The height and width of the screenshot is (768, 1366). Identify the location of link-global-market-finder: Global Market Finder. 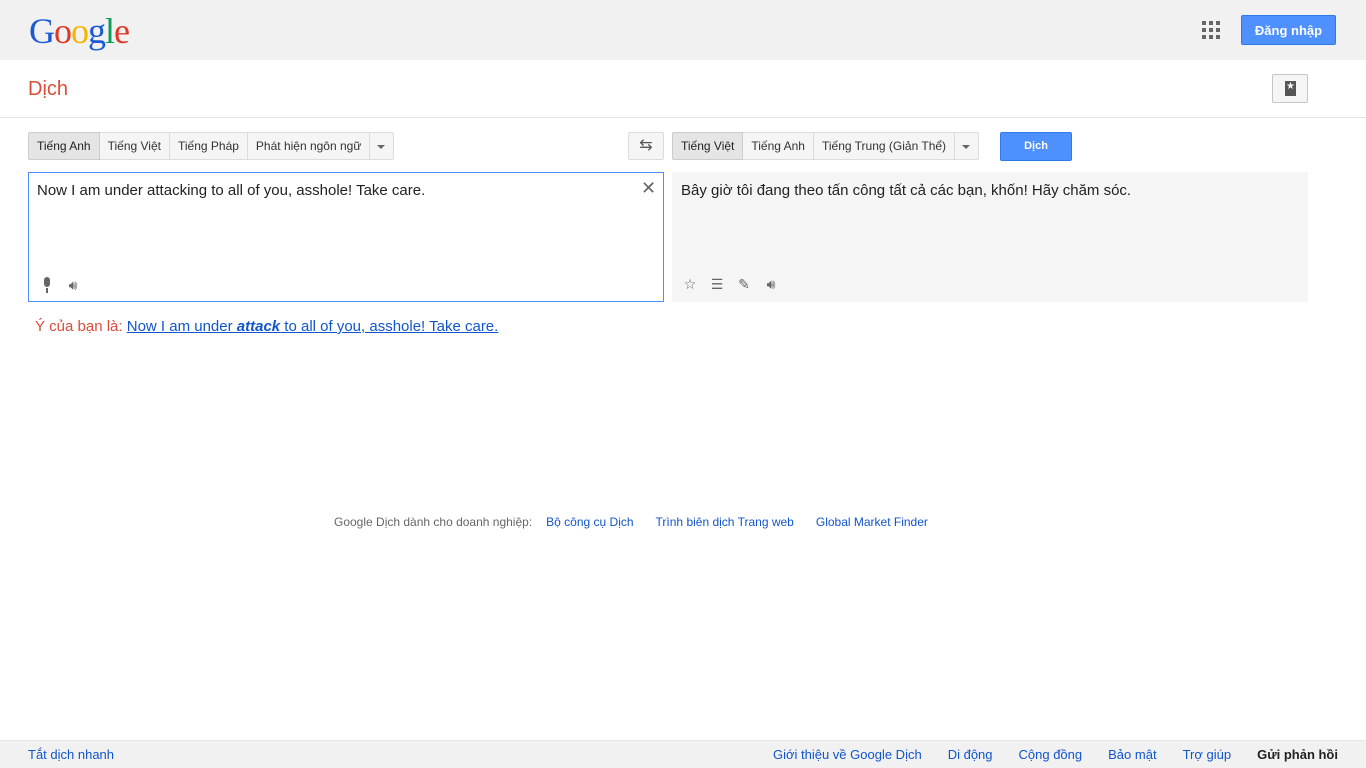
(872, 522).